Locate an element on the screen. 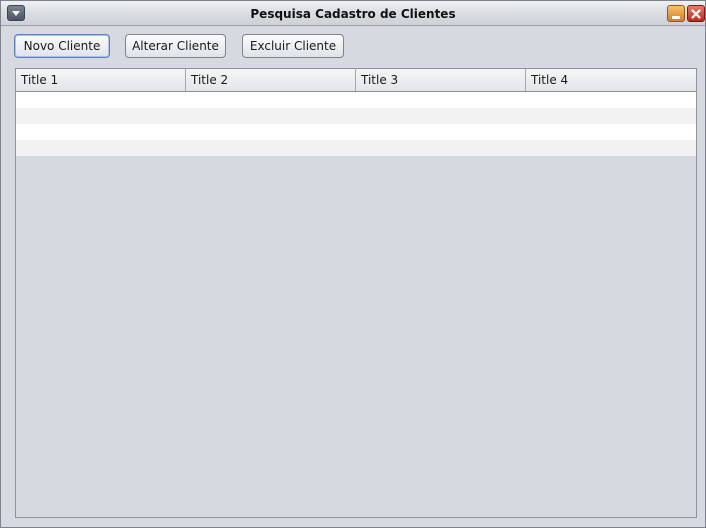 The image size is (706, 528). table-body is located at coordinates (356, 124).